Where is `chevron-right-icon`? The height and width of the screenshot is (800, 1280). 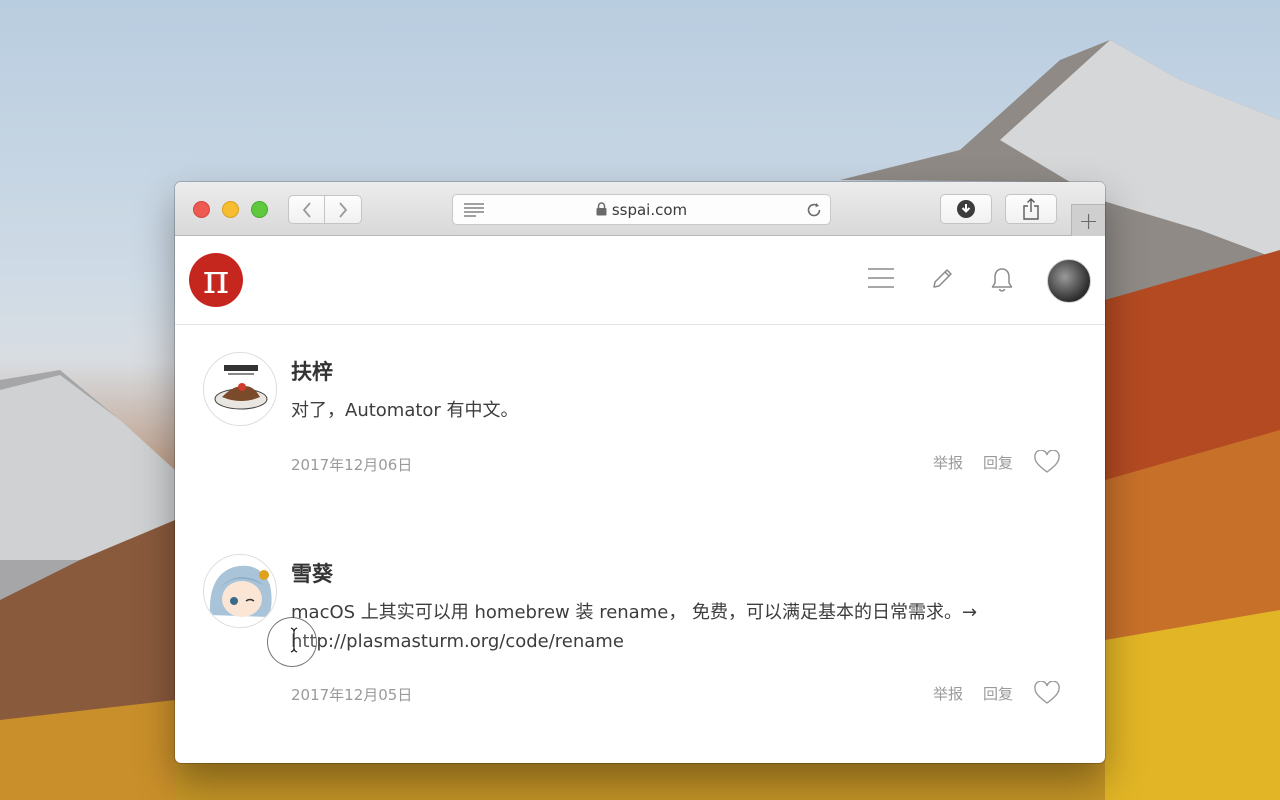 chevron-right-icon is located at coordinates (343, 209).